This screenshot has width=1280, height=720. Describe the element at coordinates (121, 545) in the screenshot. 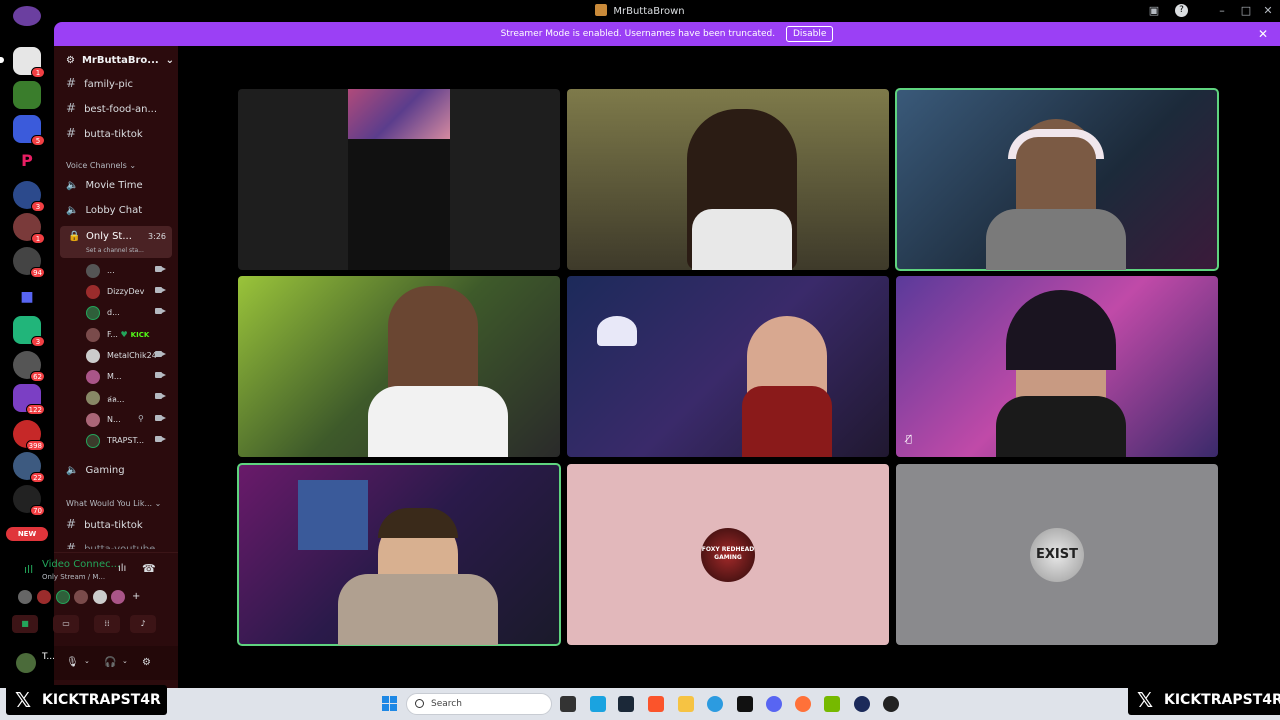

I see `channel-butta-youtube: # butta-youtube` at that location.